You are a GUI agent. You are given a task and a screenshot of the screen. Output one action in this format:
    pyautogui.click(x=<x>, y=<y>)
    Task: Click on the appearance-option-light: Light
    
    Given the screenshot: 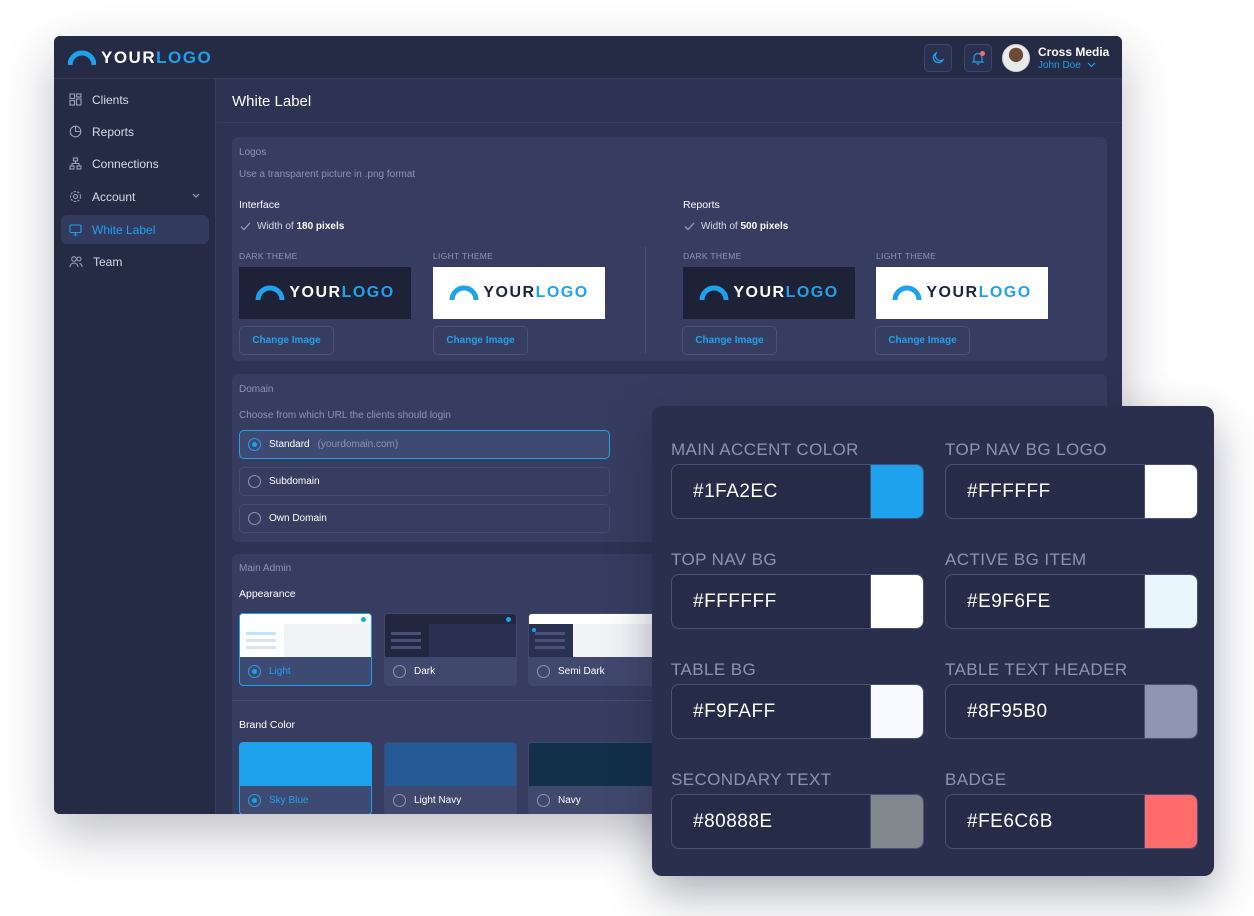 What is the action you would take?
    pyautogui.click(x=305, y=649)
    